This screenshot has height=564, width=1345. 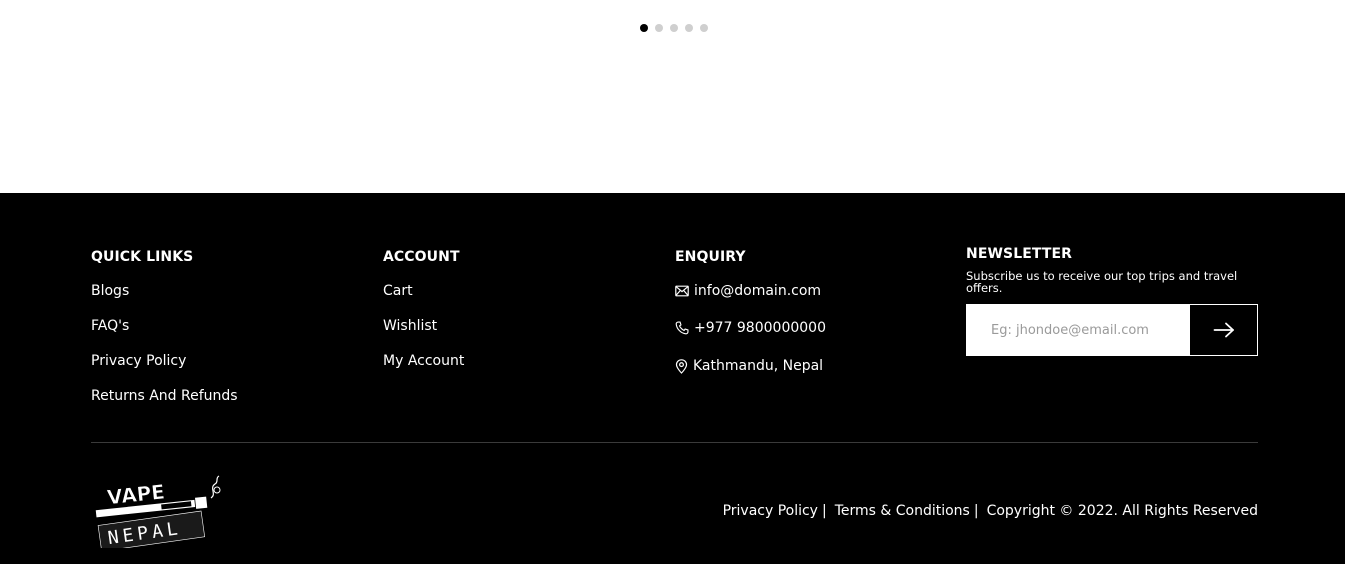 I want to click on newsletter-submit-button, so click(x=1223, y=330).